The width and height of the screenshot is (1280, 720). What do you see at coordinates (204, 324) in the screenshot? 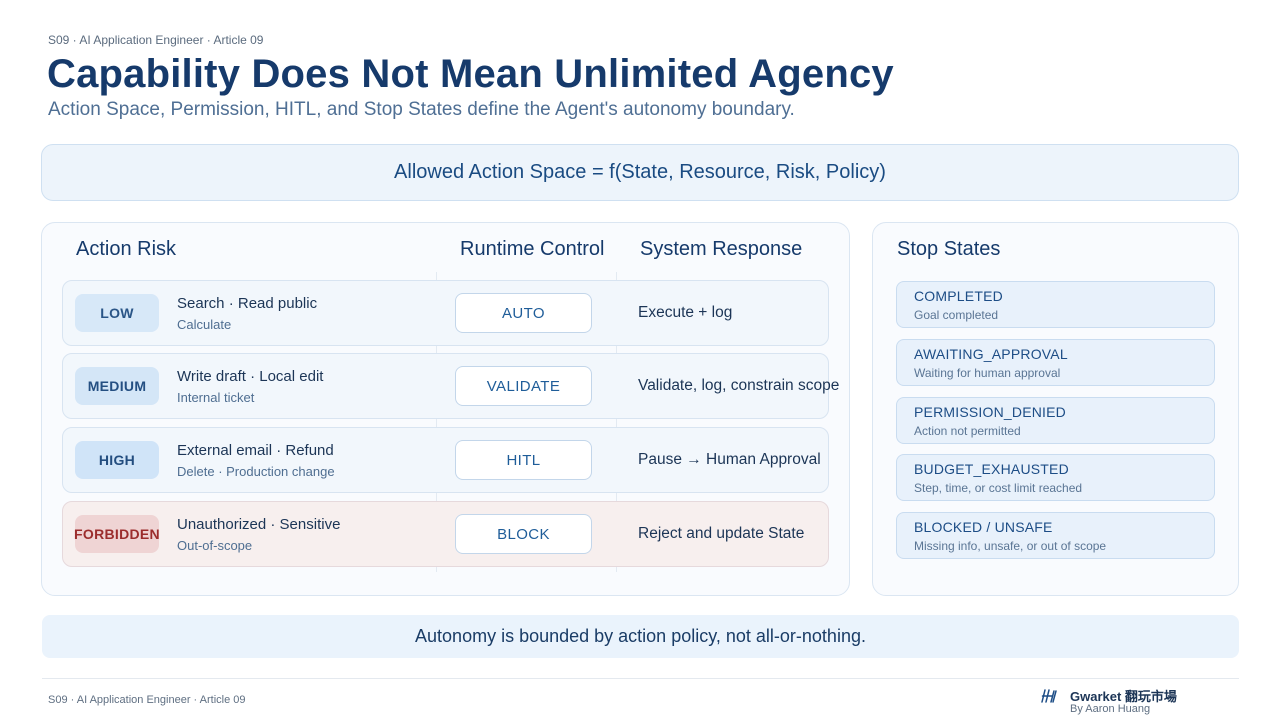
I see `action-subtitle: Calculate` at bounding box center [204, 324].